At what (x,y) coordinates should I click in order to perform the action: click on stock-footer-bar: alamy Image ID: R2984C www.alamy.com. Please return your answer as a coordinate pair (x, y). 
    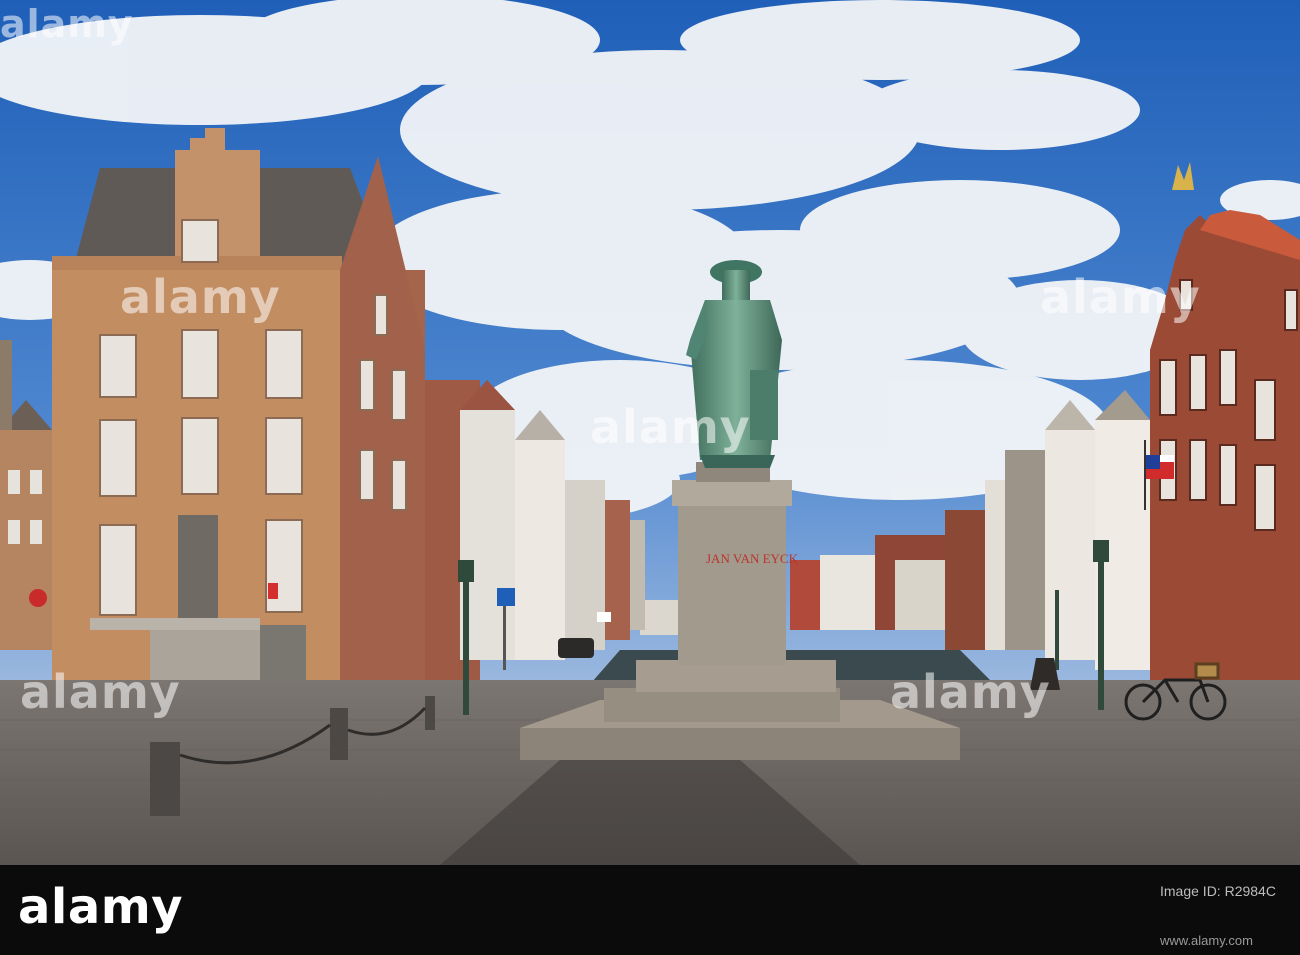
    Looking at the image, I should click on (650, 910).